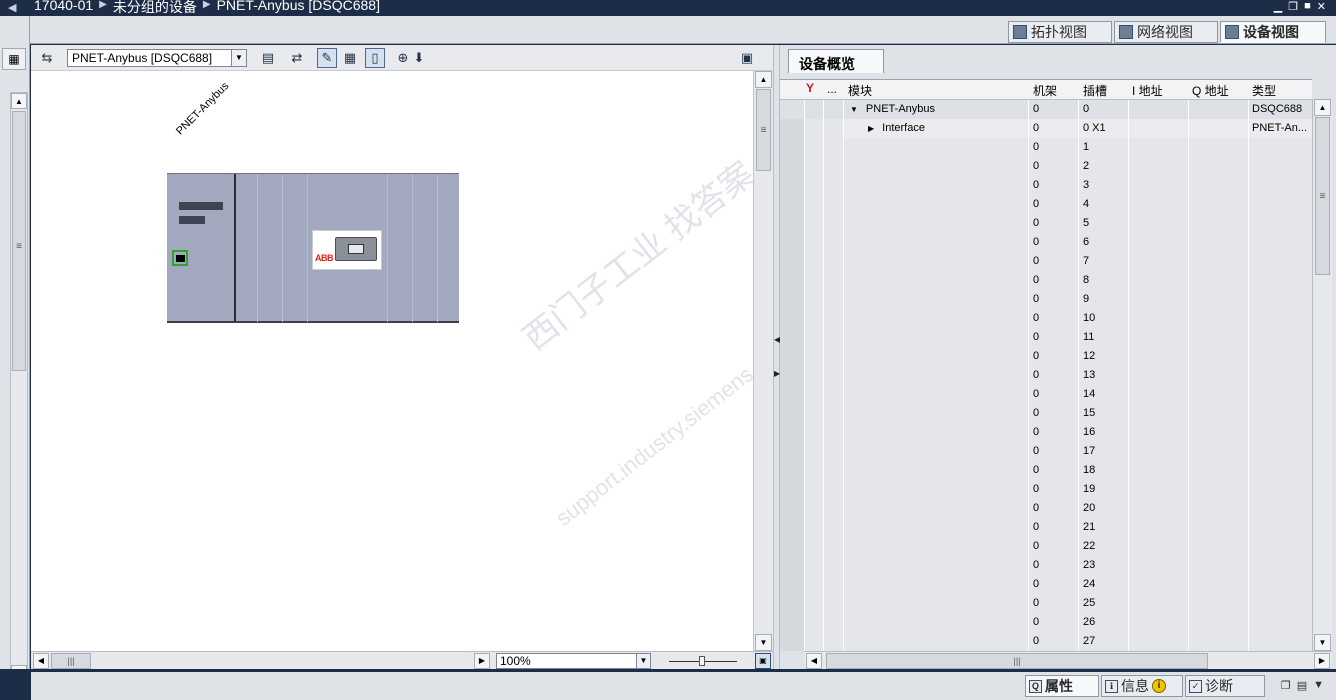 This screenshot has width=1336, height=700. I want to click on row-cell-slot: 8, so click(1103, 280).